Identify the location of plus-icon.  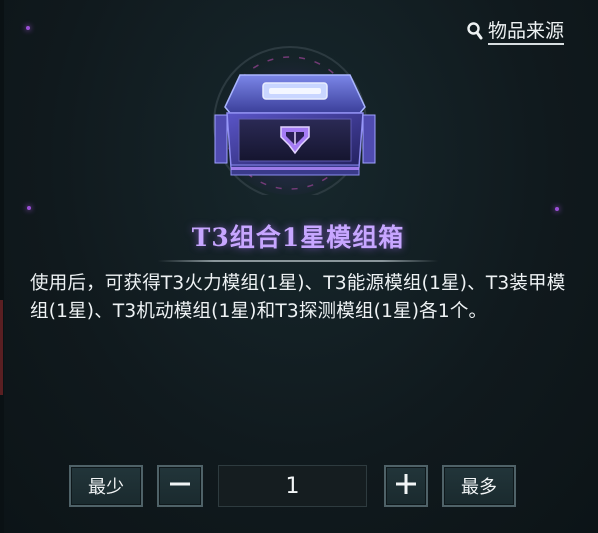
(406, 486).